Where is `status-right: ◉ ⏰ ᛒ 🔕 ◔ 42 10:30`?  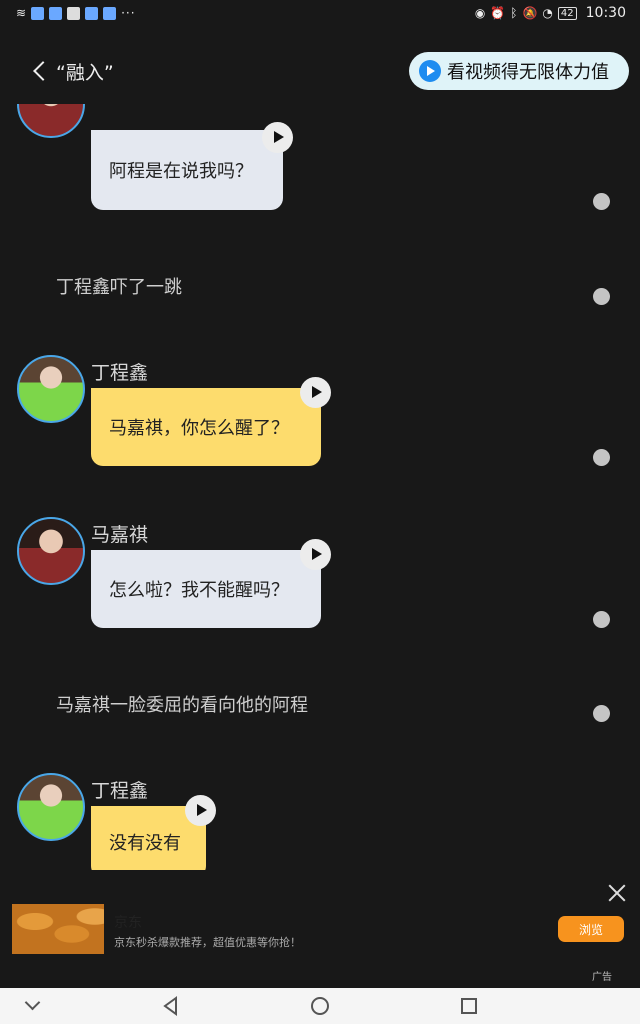 status-right: ◉ ⏰ ᛒ 🔕 ◔ 42 10:30 is located at coordinates (550, 13).